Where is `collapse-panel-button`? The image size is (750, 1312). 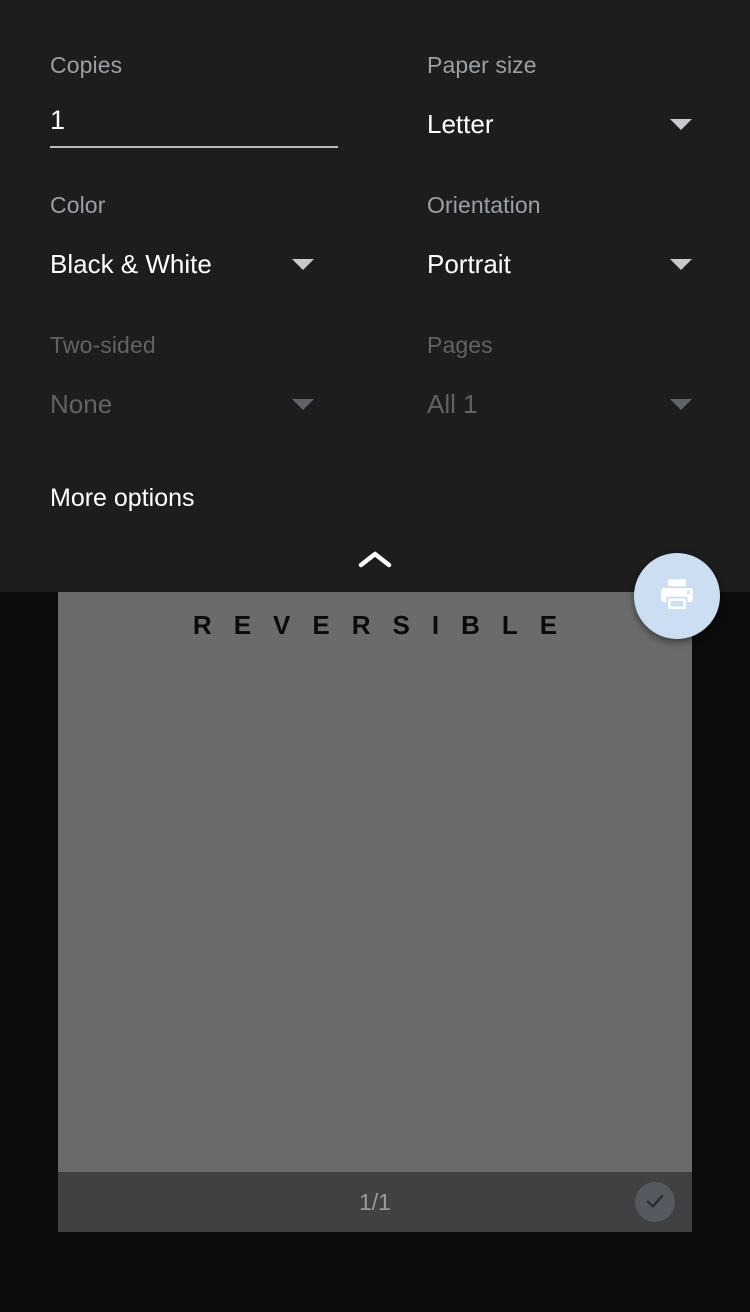 collapse-panel-button is located at coordinates (375, 560).